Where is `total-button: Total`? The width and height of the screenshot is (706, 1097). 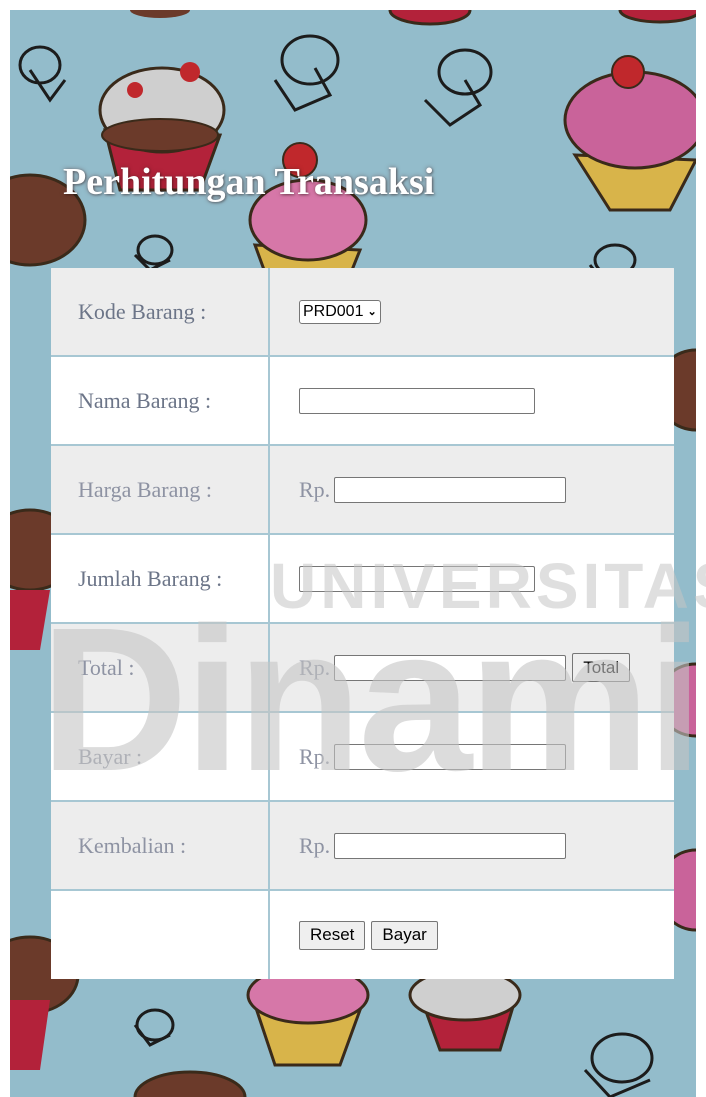
total-button: Total is located at coordinates (601, 667).